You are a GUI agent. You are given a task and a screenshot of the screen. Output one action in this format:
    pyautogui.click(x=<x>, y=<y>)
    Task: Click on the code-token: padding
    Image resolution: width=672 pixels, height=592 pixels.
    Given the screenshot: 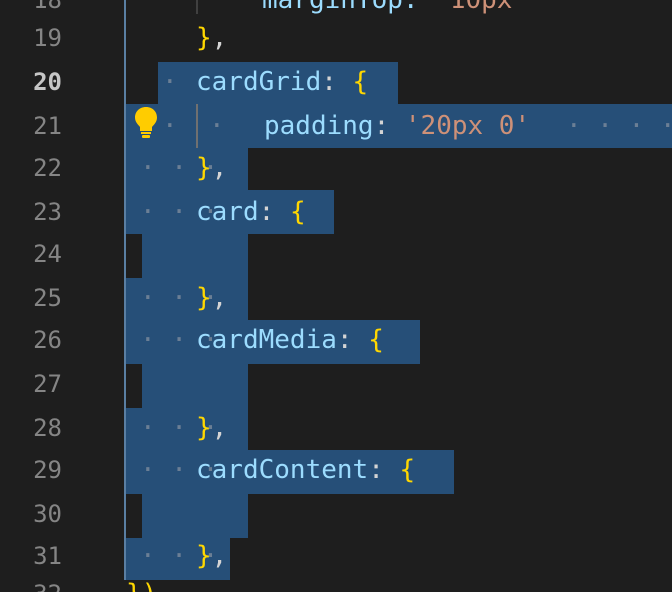 What is the action you would take?
    pyautogui.click(x=319, y=126)
    